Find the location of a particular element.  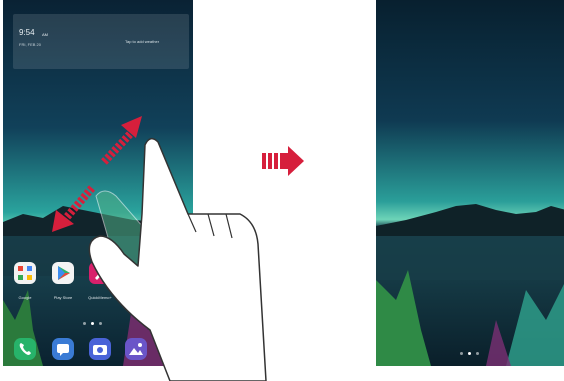

page-dot-active is located at coordinates (469, 353).